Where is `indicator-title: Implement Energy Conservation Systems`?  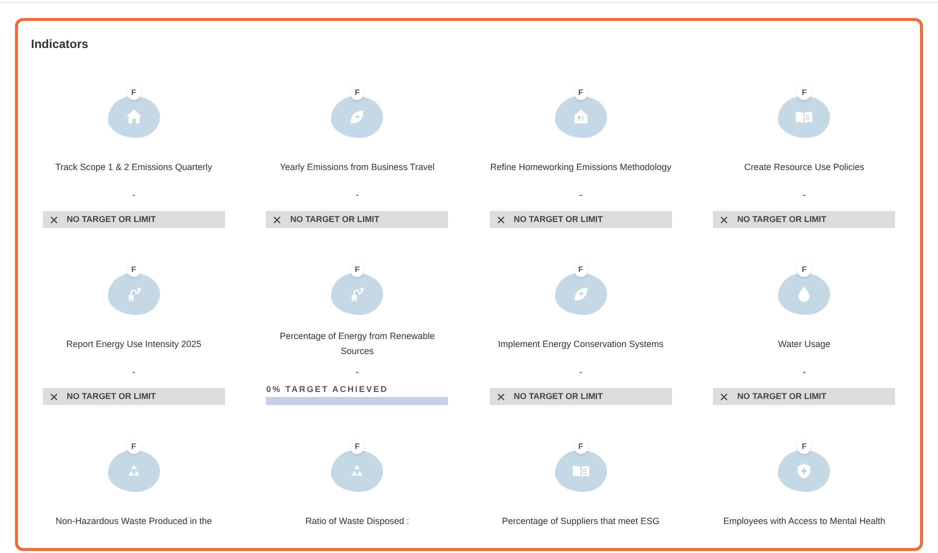
indicator-title: Implement Energy Conservation Systems is located at coordinates (581, 344).